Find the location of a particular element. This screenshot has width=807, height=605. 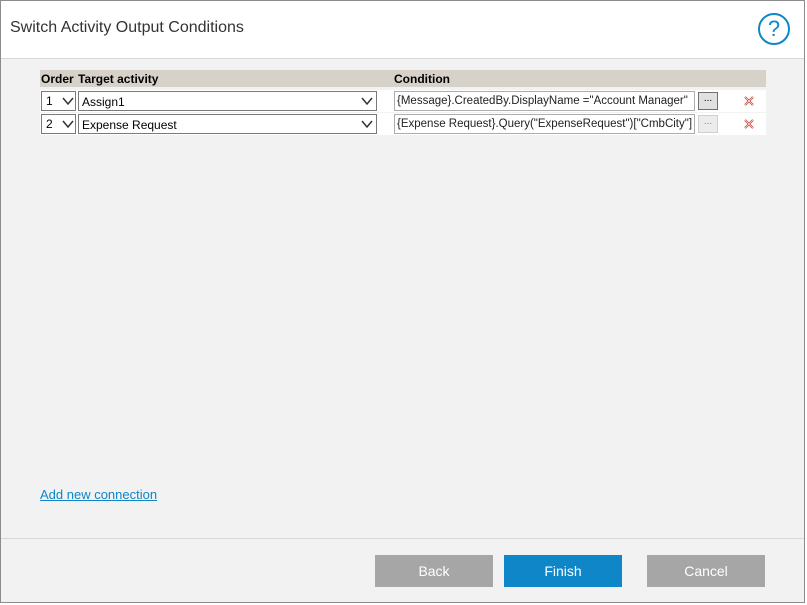

finish-button: Finish is located at coordinates (563, 571).